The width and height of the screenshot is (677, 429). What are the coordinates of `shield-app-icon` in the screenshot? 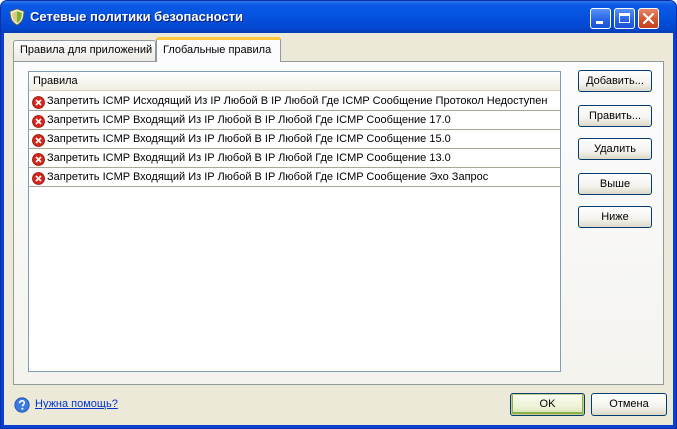 It's located at (17, 17).